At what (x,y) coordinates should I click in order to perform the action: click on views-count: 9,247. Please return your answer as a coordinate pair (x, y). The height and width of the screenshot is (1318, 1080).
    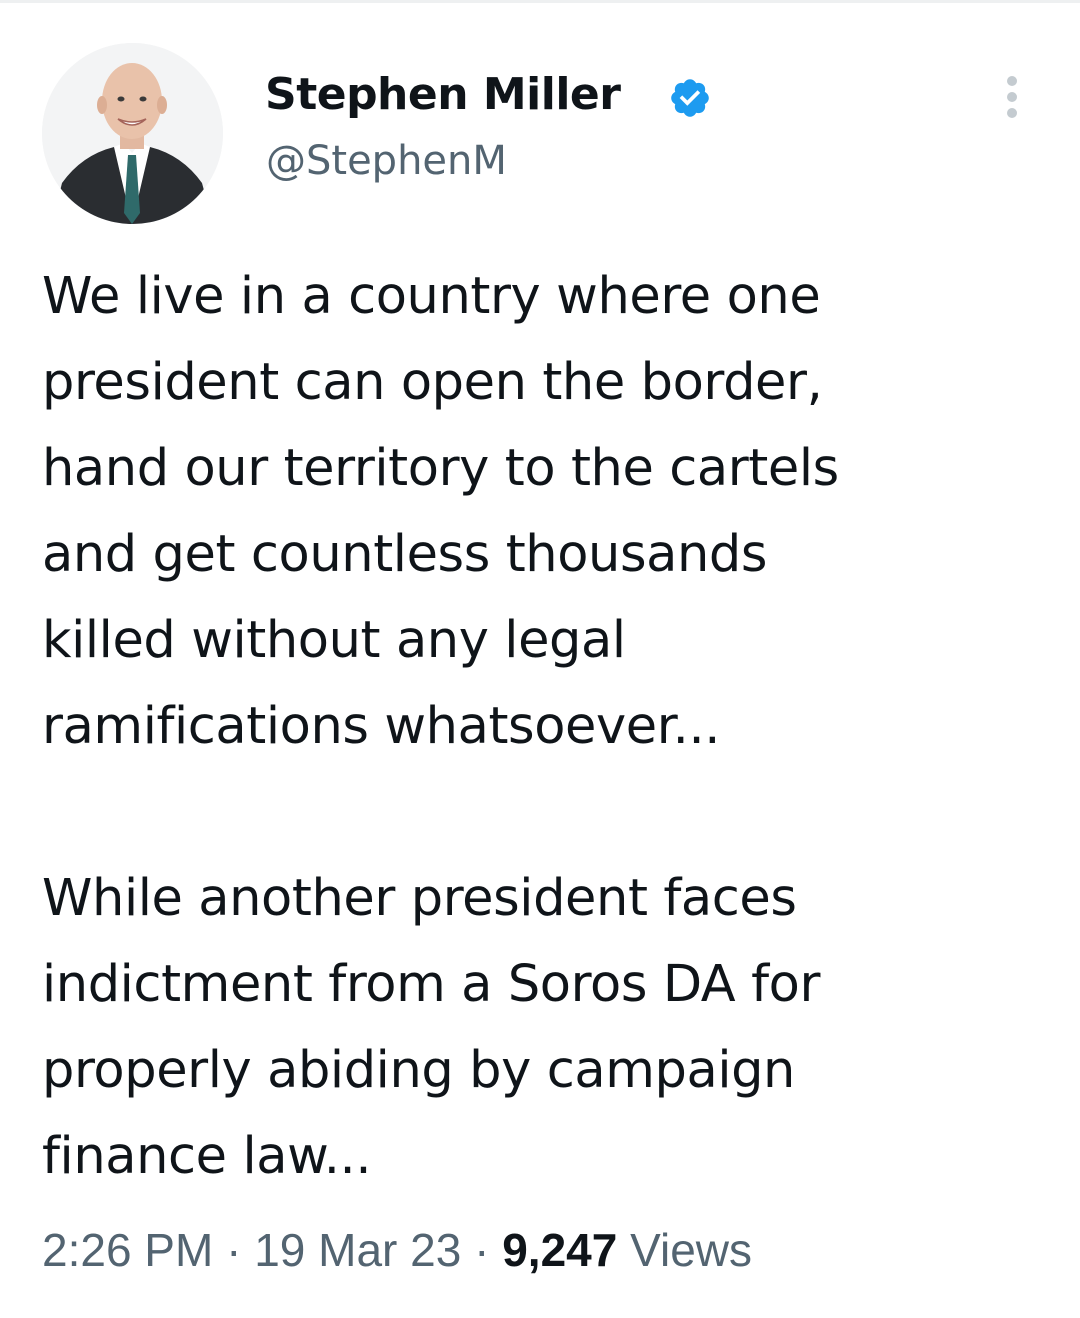
    Looking at the image, I should click on (560, 1250).